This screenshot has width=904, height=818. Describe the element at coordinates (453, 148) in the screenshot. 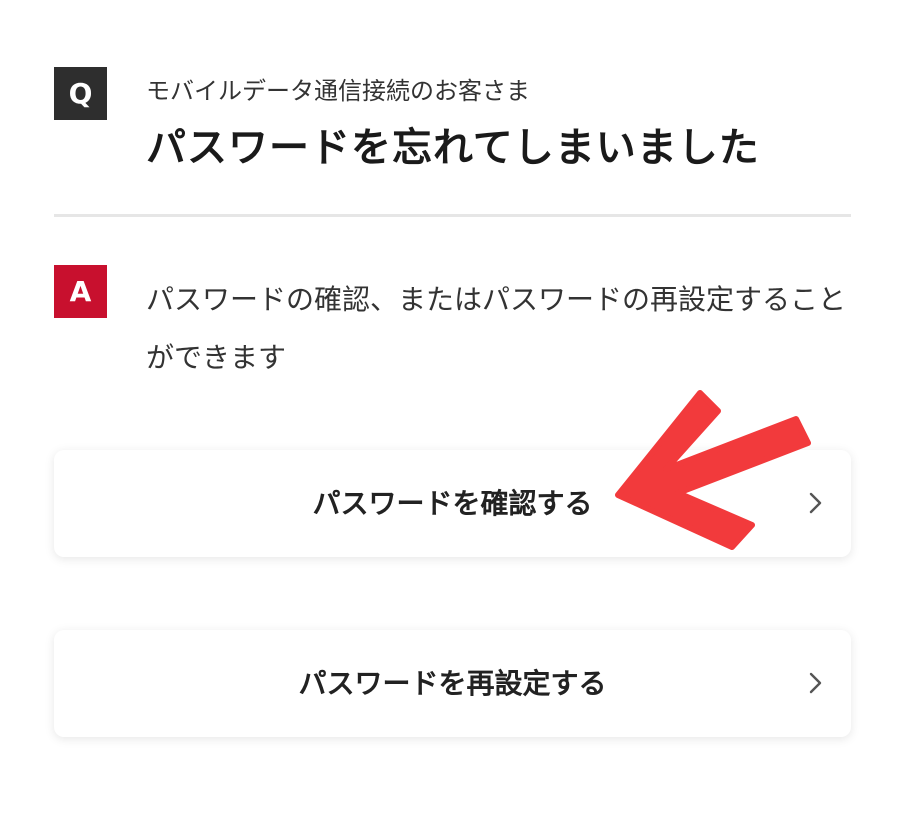

I see `question-title: パスワードを忘れてしまいました` at that location.